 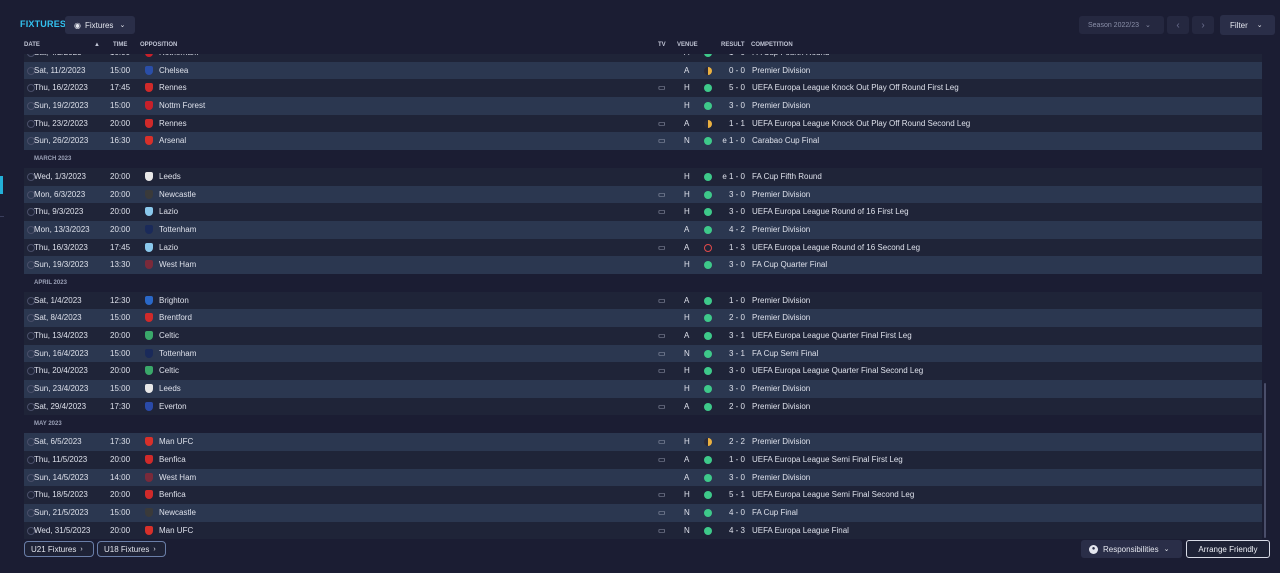 I want to click on fixture-time: 12:30, so click(x=120, y=300).